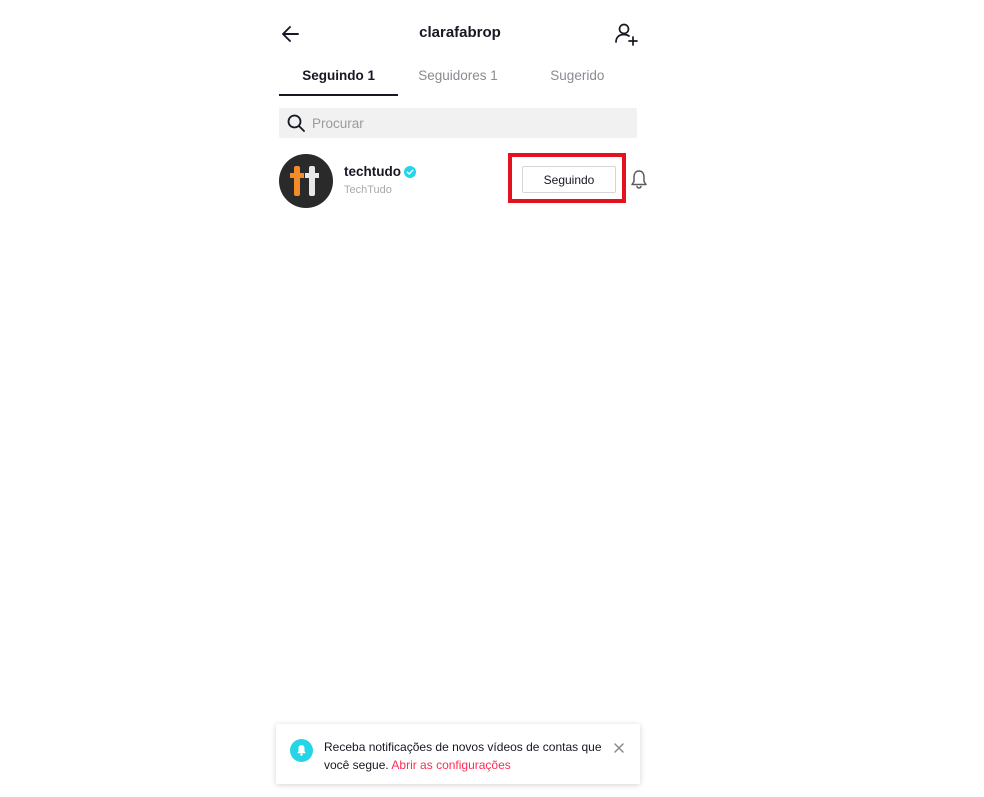 This screenshot has width=984, height=797. I want to click on page-title: clarafabrop, so click(460, 32).